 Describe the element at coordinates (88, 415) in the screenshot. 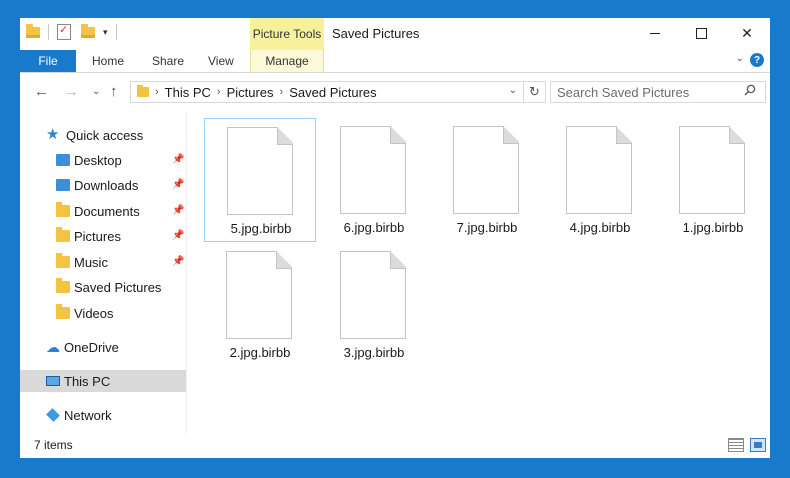

I see `sidebar-item-label: Network` at that location.